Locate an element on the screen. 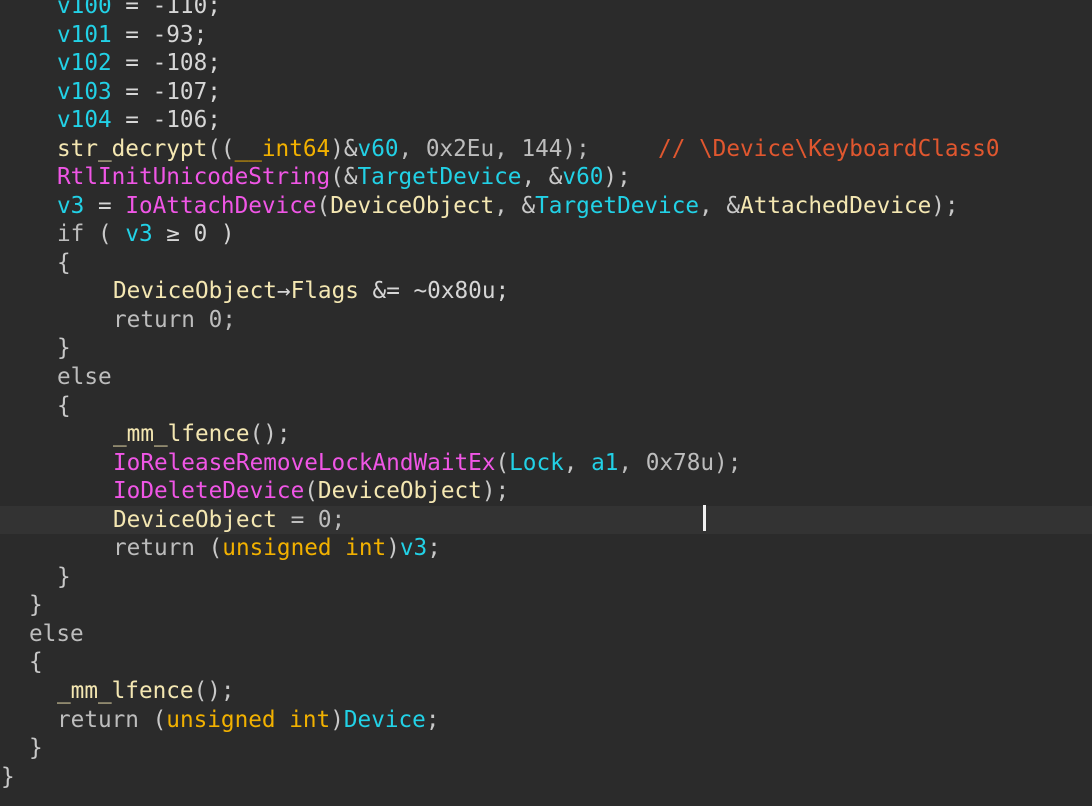  code-token: v101 is located at coordinates (84, 34).